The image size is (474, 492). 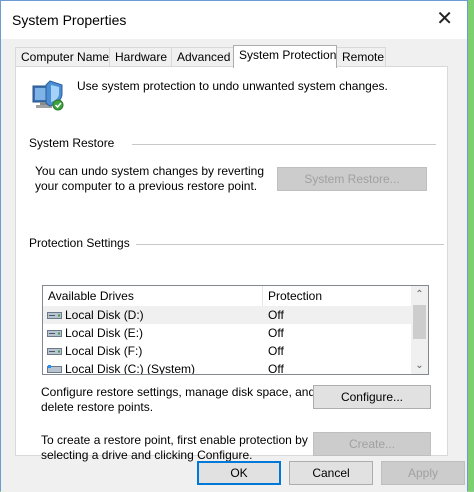 I want to click on drive-name: Local Disk (E:), so click(x=104, y=333).